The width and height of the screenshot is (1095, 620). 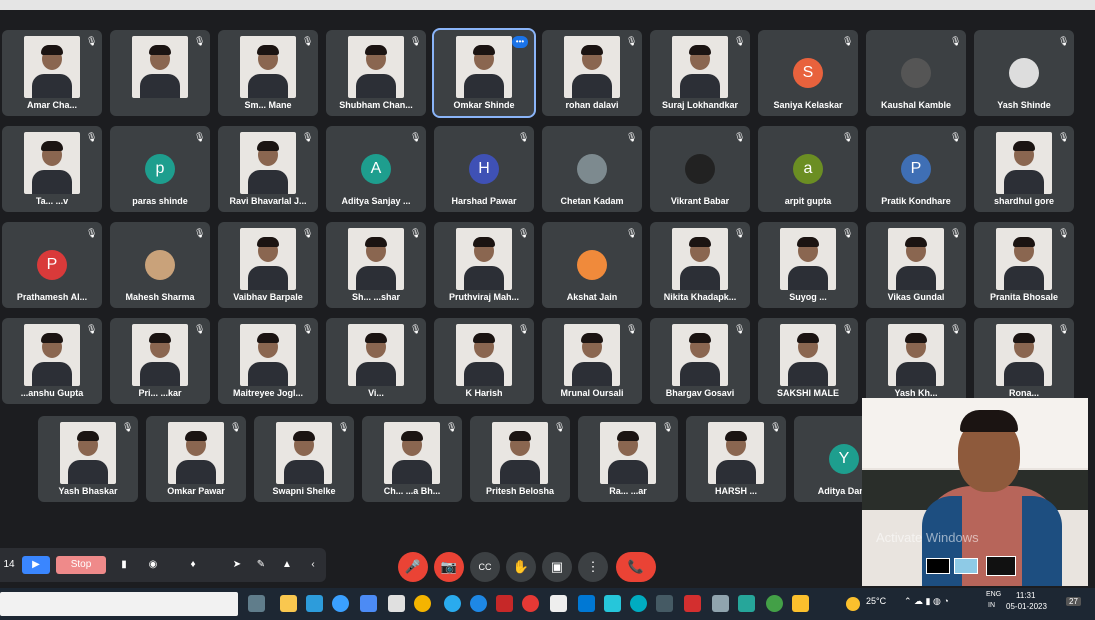 I want to click on participant-tile: 🎙 Vikas Gundal, so click(x=916, y=265).